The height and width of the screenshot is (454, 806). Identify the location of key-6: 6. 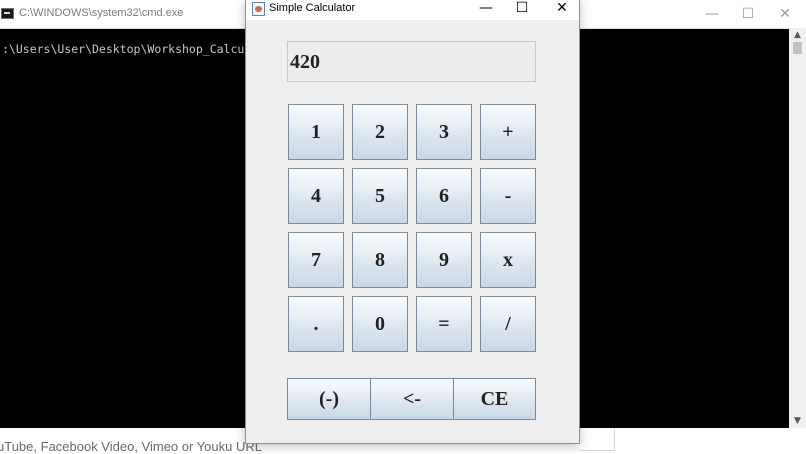
(444, 196).